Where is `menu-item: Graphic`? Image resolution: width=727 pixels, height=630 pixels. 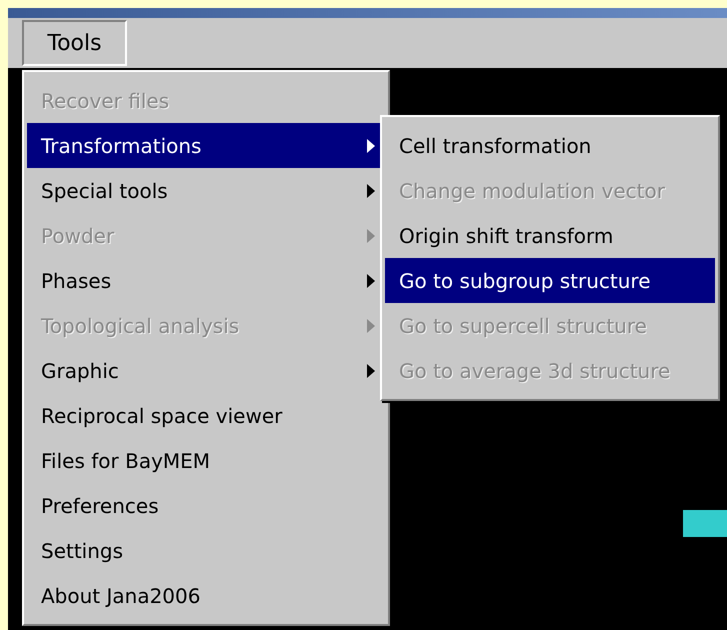 menu-item: Graphic is located at coordinates (206, 370).